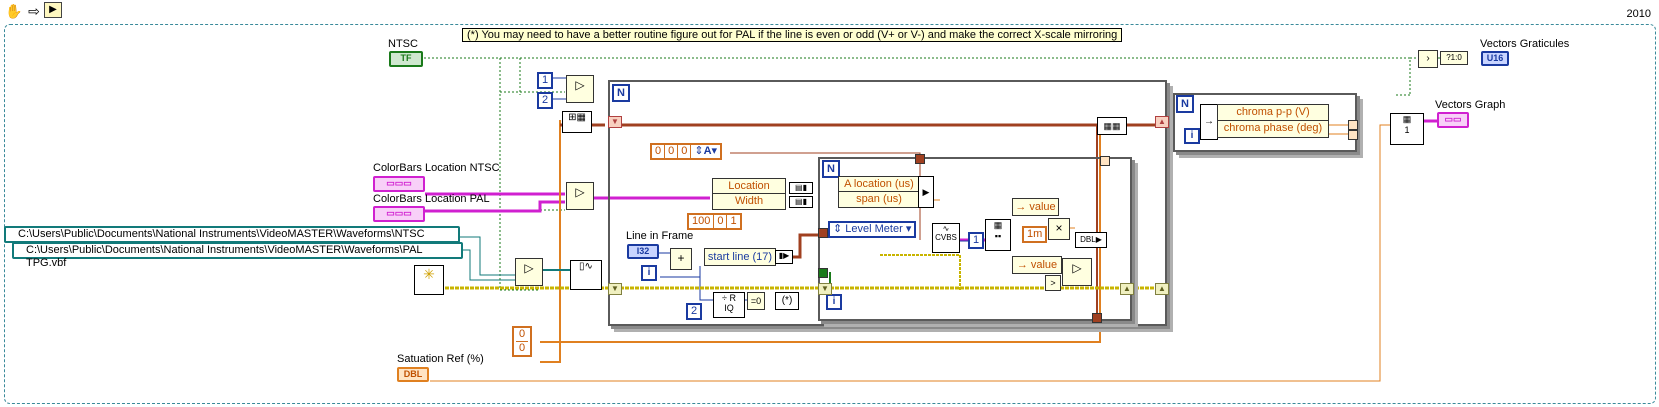 The width and height of the screenshot is (1659, 407). I want to click on equal-zero-node: =0, so click(756, 301).